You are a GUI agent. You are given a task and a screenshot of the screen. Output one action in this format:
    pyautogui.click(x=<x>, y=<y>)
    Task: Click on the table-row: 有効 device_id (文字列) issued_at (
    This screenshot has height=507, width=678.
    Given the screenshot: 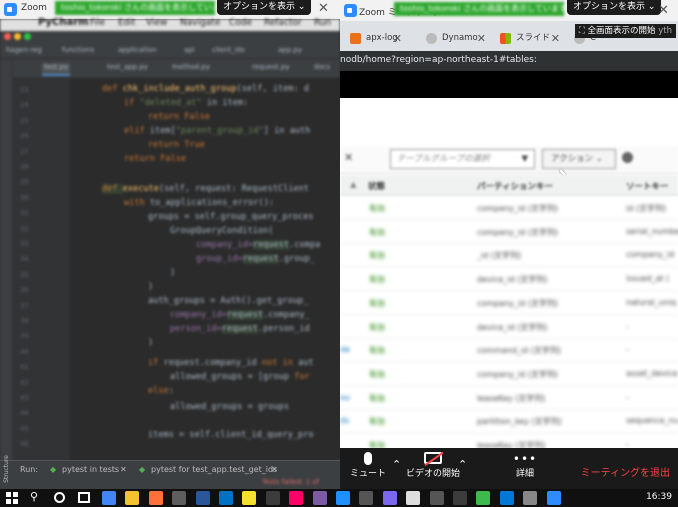 What is the action you would take?
    pyautogui.click(x=509, y=280)
    